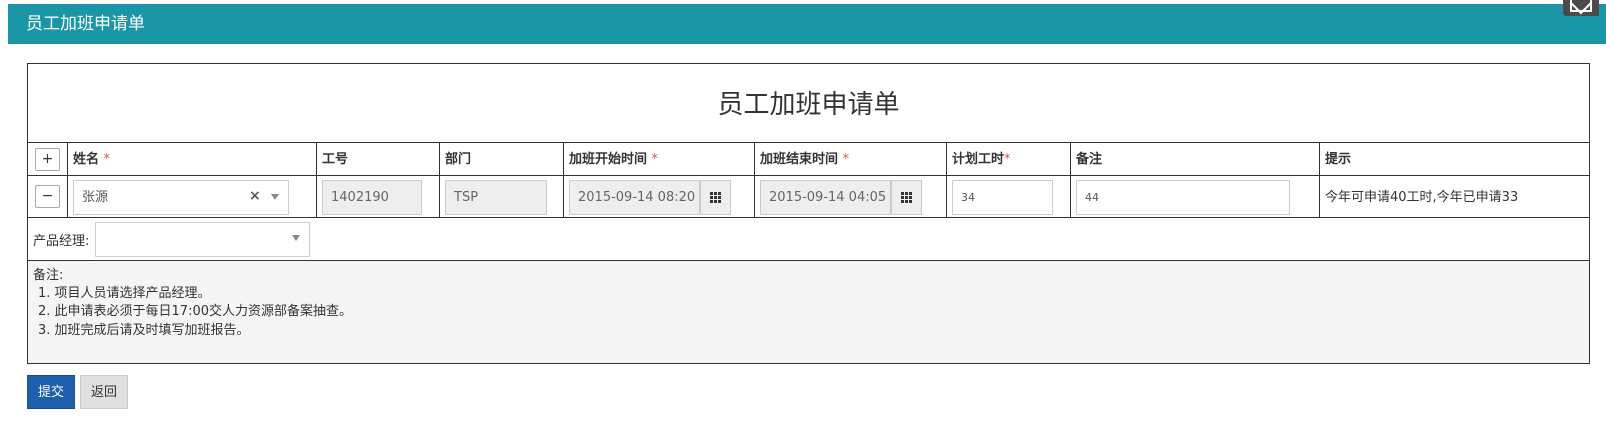 Image resolution: width=1606 pixels, height=448 pixels. Describe the element at coordinates (124, 293) in the screenshot. I see `note-item: 1. 项目人员请选择产品经理。` at that location.